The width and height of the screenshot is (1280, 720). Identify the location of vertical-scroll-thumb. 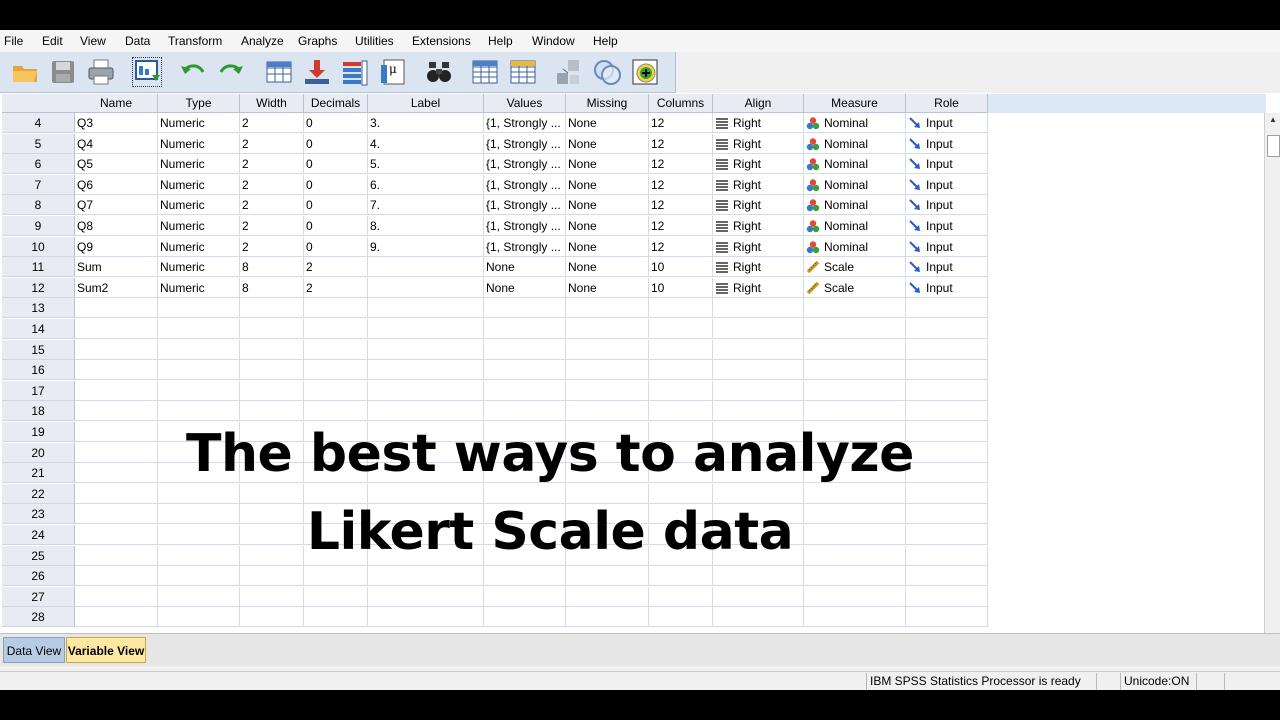
(1273, 146).